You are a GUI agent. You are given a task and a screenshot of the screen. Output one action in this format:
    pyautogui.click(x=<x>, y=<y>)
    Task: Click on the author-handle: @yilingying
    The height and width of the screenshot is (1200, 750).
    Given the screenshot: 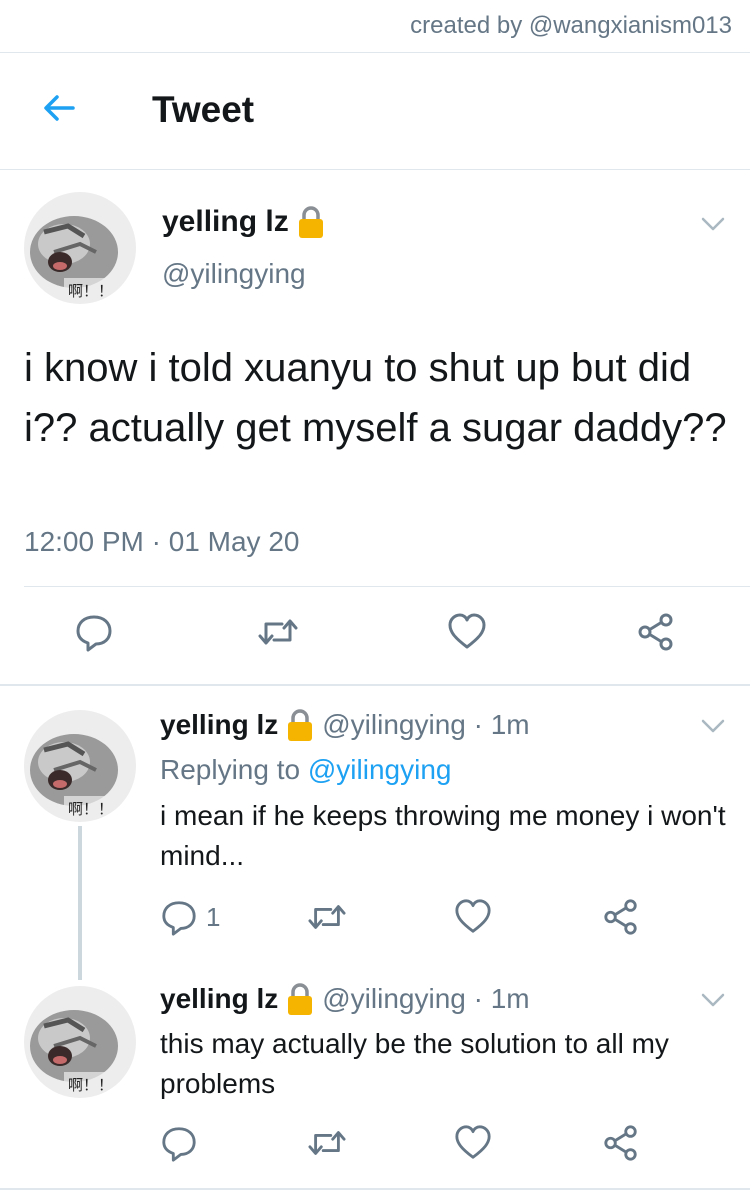 What is the action you would take?
    pyautogui.click(x=234, y=274)
    